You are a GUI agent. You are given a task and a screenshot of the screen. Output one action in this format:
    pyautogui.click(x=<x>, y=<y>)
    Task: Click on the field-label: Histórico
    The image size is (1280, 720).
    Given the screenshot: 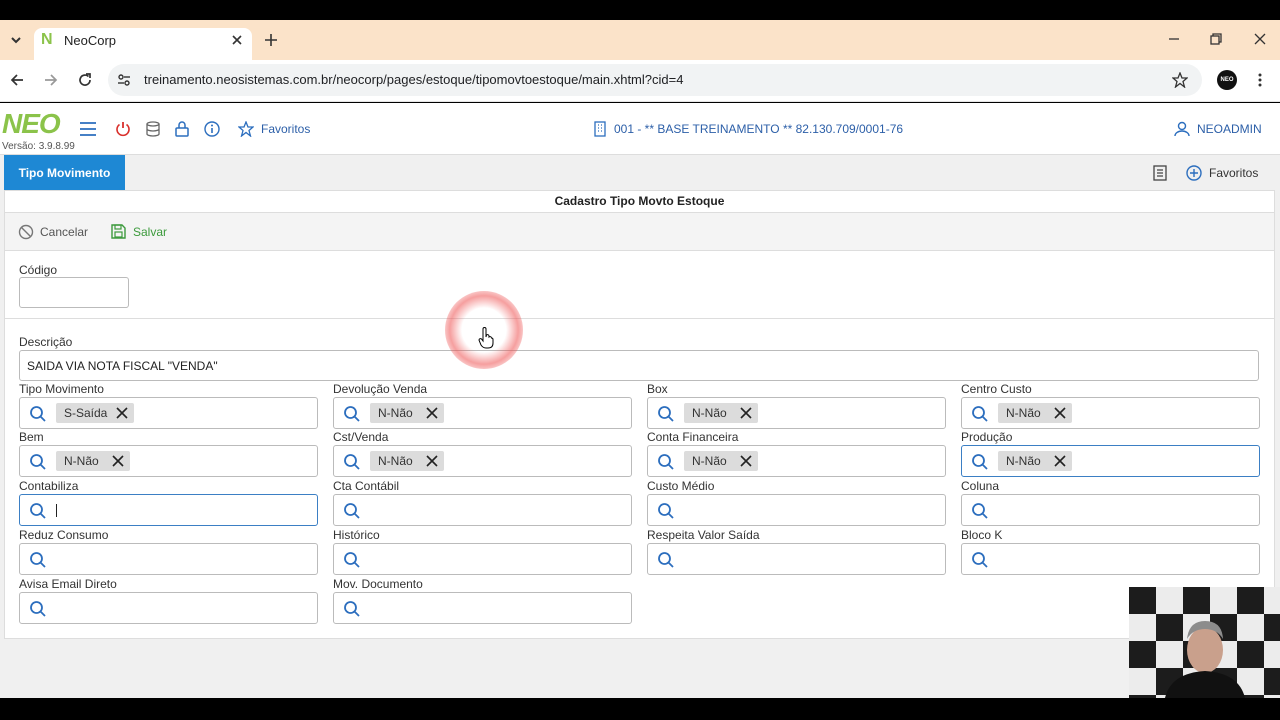 What is the action you would take?
    pyautogui.click(x=356, y=535)
    